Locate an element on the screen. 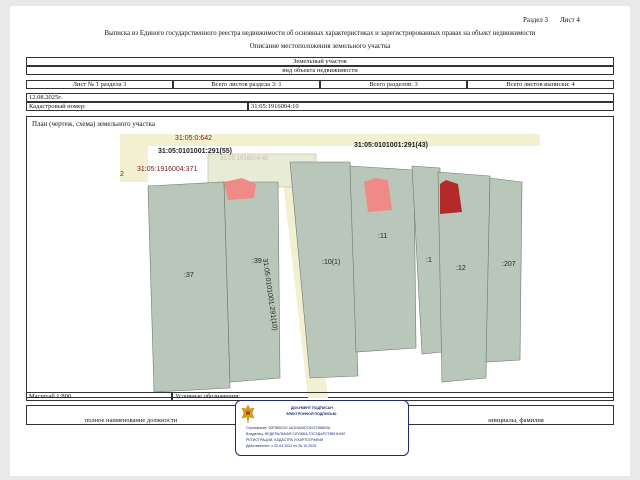 This screenshot has width=640, height=480. scale-label: Масштаб 1:800 is located at coordinates (99, 396).